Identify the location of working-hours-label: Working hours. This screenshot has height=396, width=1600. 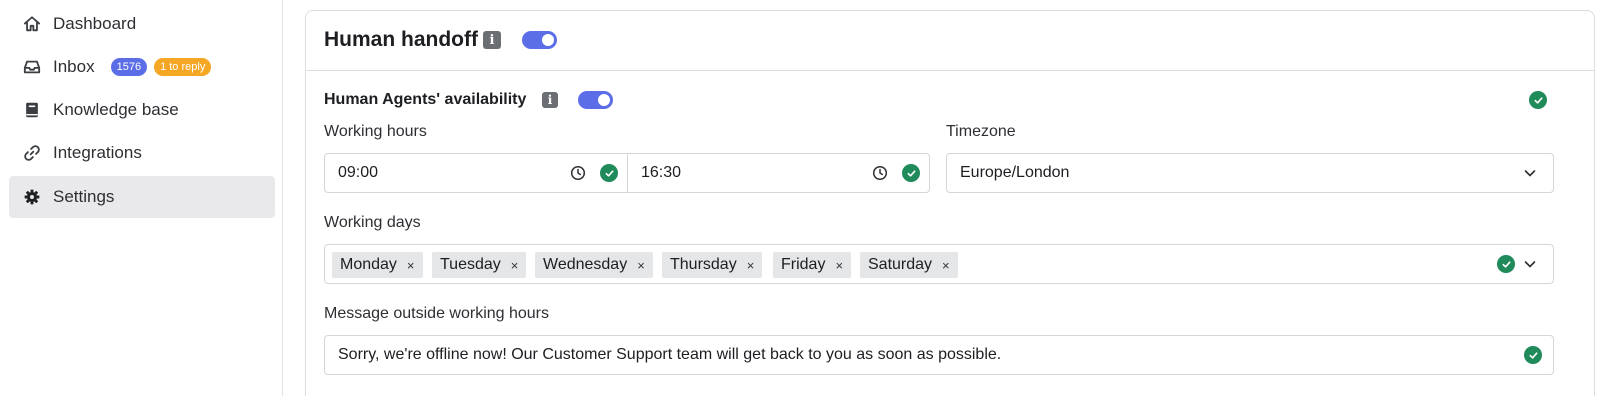
(375, 131).